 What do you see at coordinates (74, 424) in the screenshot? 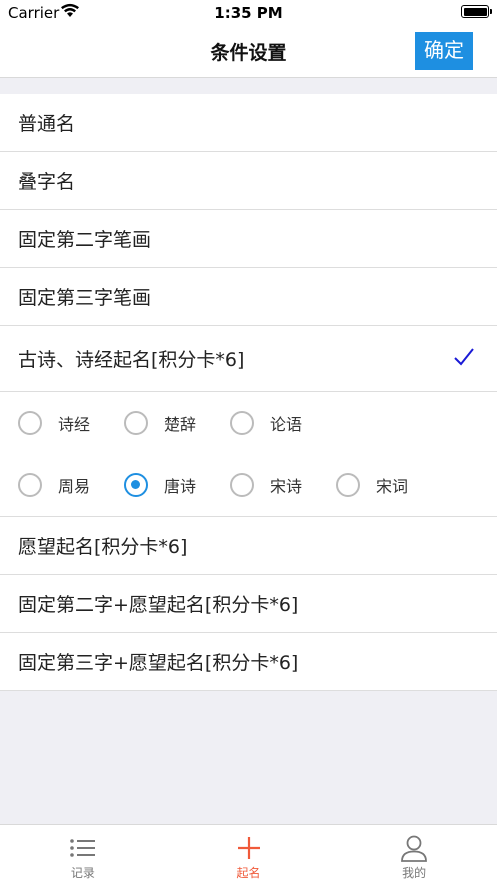
I see `radio-label: 诗经` at bounding box center [74, 424].